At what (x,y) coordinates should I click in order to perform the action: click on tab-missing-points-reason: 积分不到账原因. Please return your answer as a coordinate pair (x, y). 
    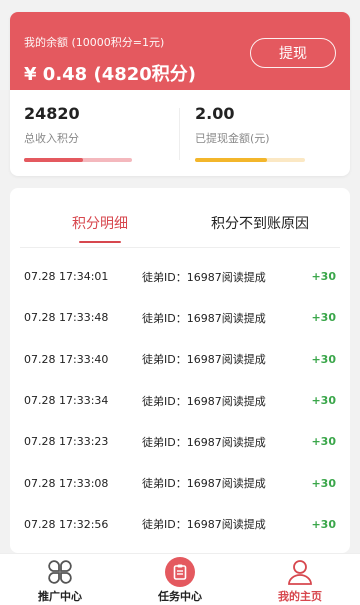
    Looking at the image, I should click on (260, 222).